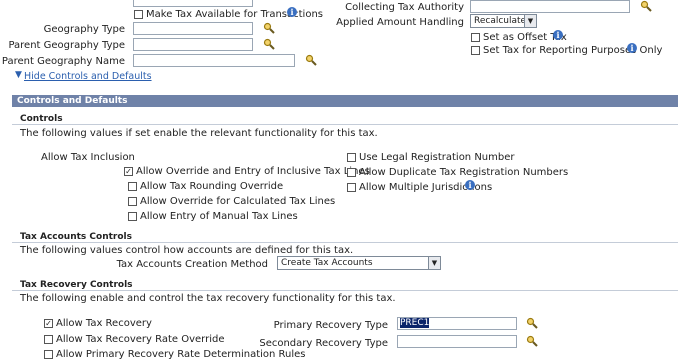 This screenshot has height=360, width=690. Describe the element at coordinates (193, 3) in the screenshot. I see `effective-to-field` at that location.